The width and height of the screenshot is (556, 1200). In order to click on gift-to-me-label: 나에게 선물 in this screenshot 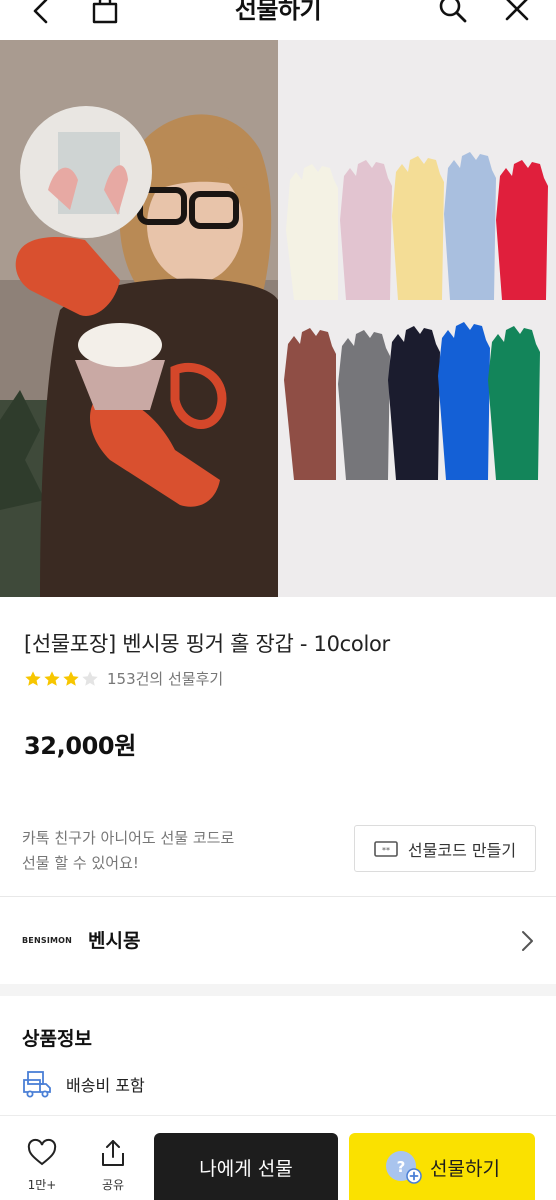, I will do `click(246, 1168)`.